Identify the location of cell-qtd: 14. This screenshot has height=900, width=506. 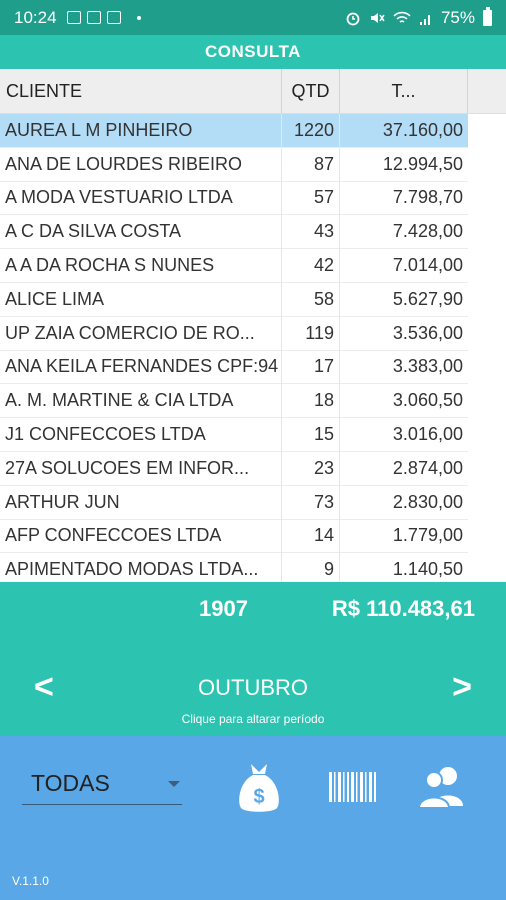
(311, 536).